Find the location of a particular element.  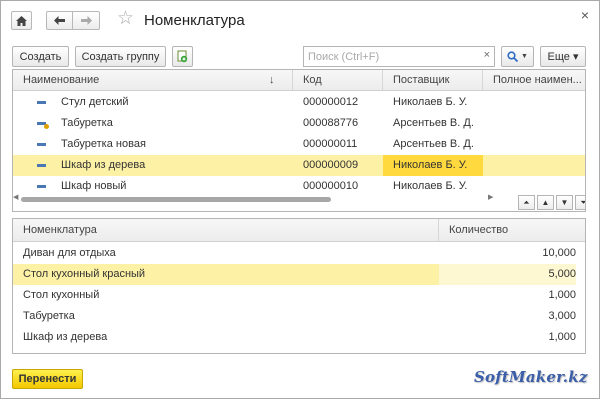

watermark-logo: SoftMaker.kz is located at coordinates (531, 377).